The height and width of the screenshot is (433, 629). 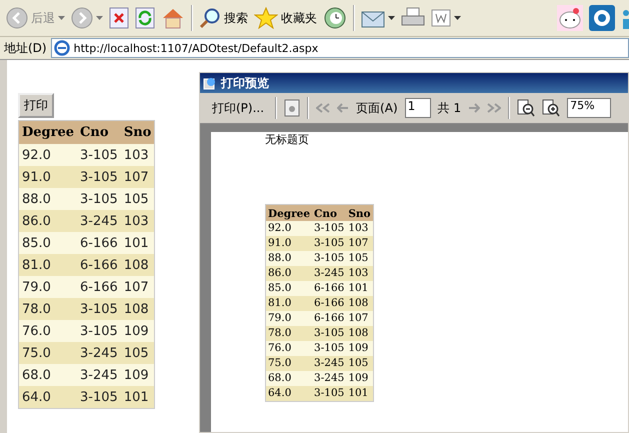 What do you see at coordinates (245, 83) in the screenshot?
I see `window-title: 打印预览` at bounding box center [245, 83].